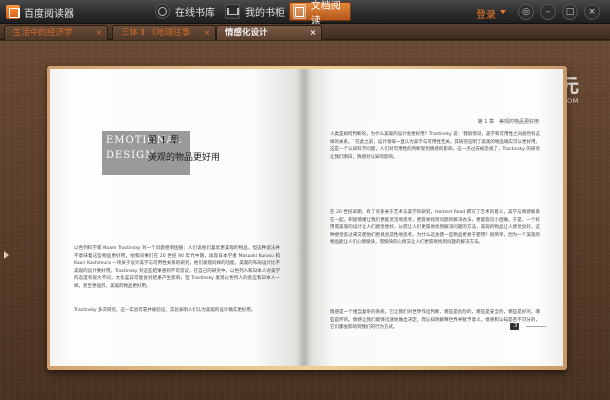 This screenshot has width=610, height=400. I want to click on chapter-title: 美观的物品更好用, so click(184, 158).